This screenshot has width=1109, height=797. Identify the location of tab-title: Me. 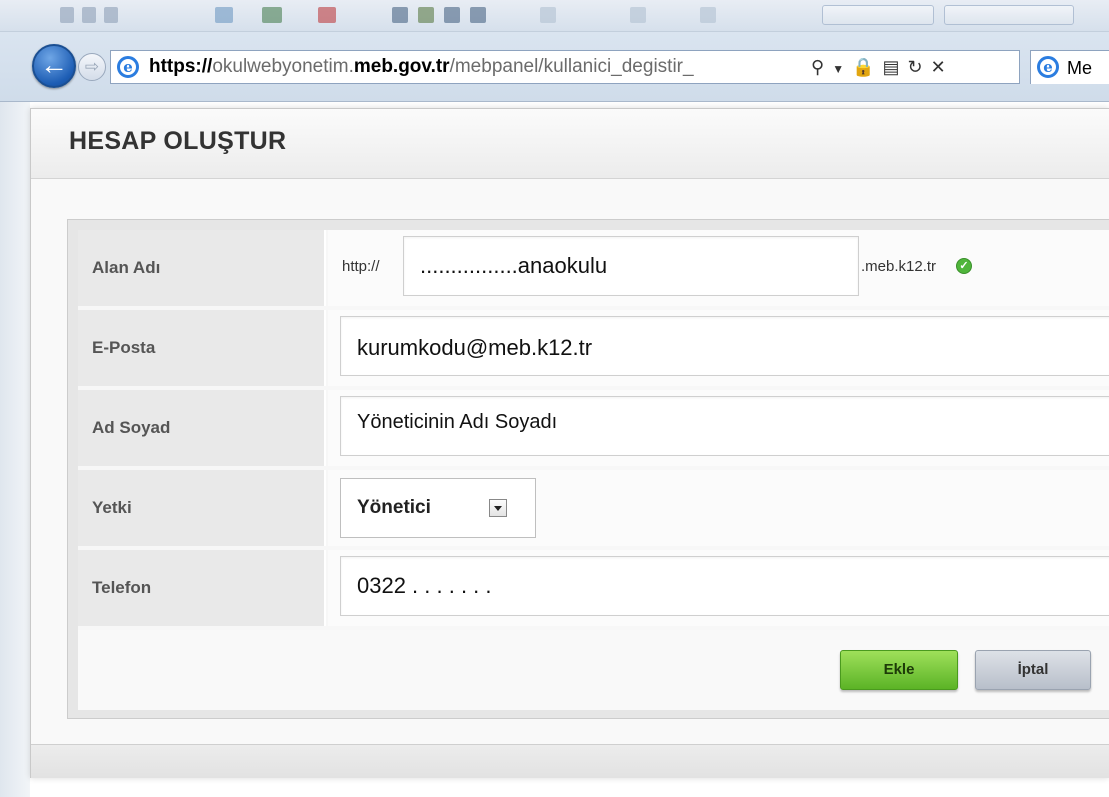
(1080, 68).